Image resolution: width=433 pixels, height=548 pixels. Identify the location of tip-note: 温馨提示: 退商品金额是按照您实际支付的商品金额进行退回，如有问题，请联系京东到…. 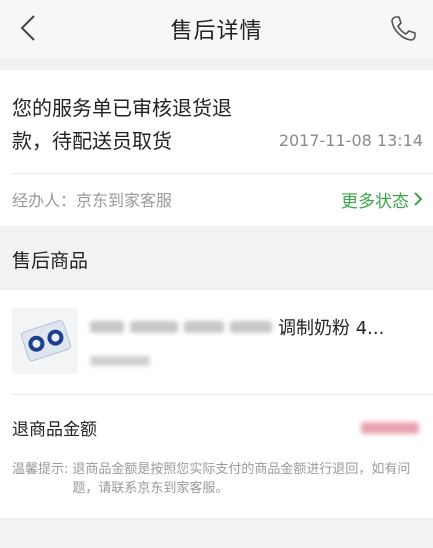
(217, 479).